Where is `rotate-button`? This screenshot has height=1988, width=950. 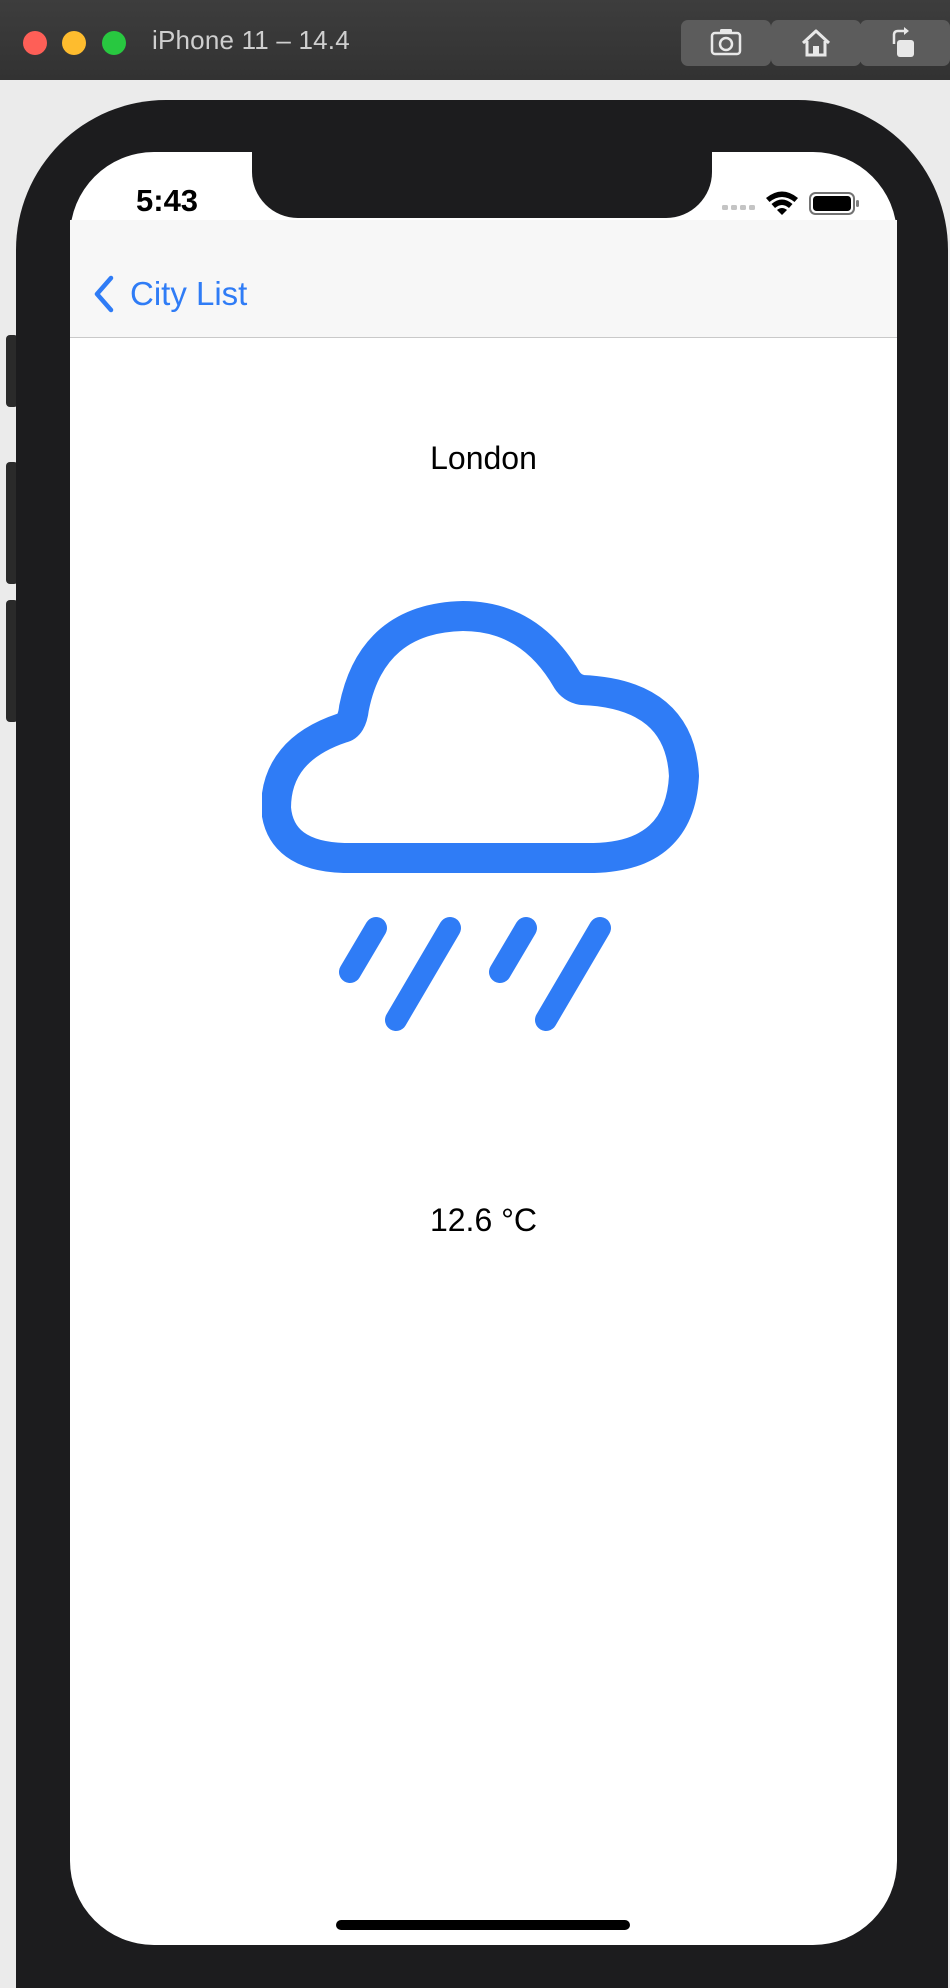
rotate-button is located at coordinates (905, 43).